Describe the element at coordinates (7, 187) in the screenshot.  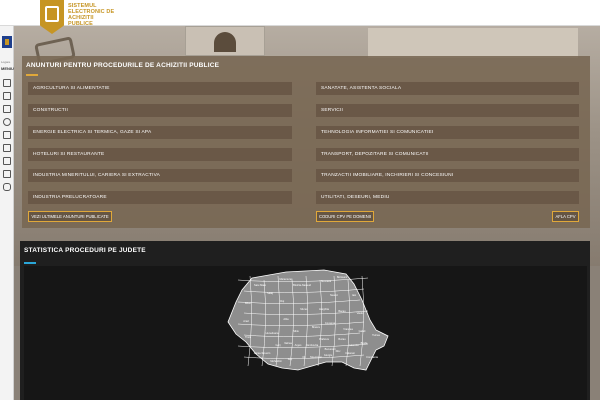
I see `chat-icon` at that location.